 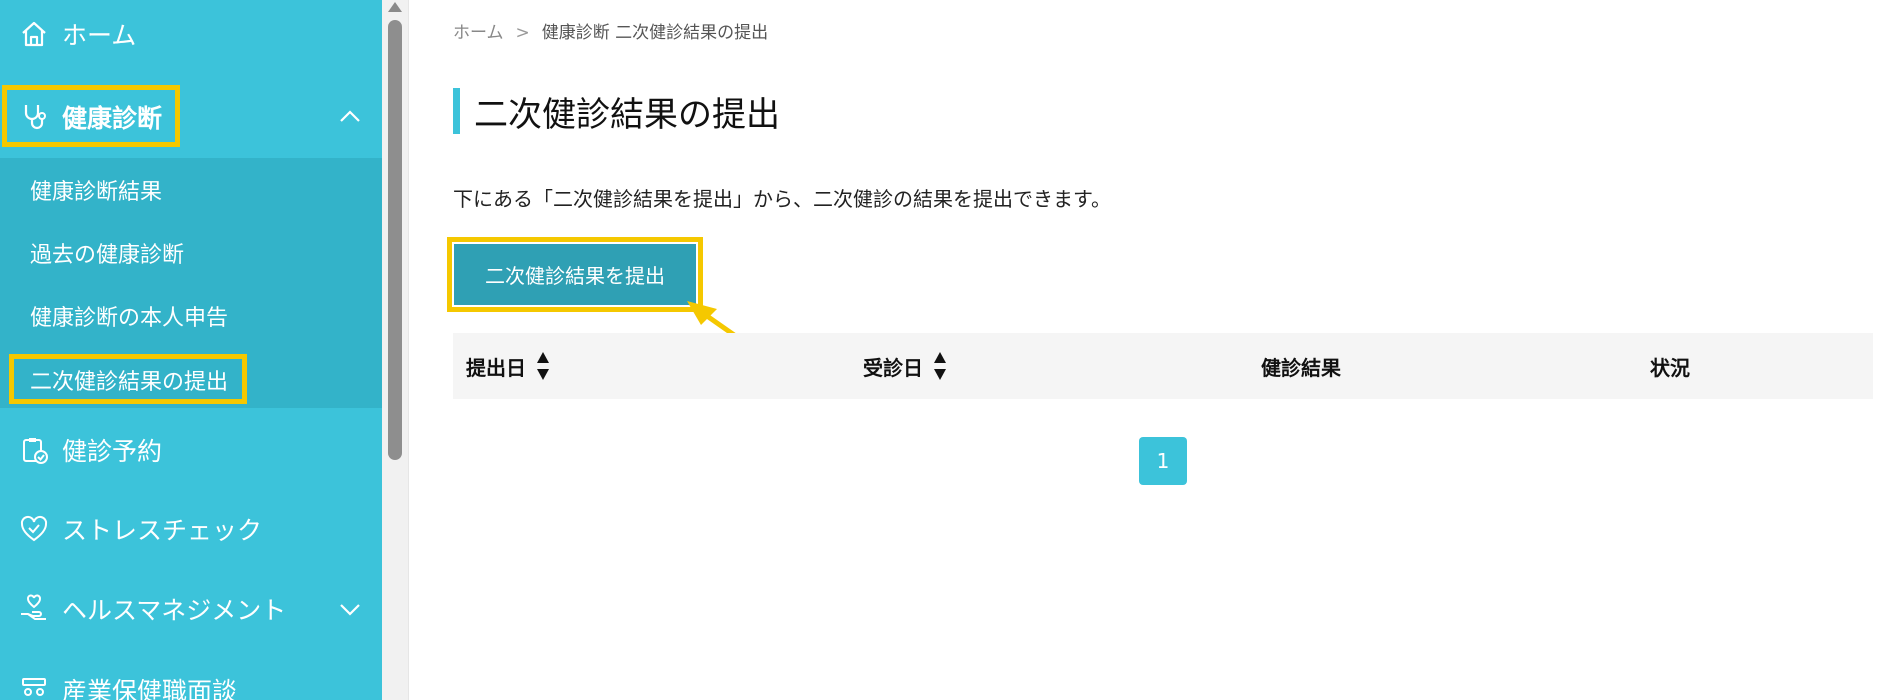 I want to click on column-header-label: 健診結果, so click(x=1301, y=367).